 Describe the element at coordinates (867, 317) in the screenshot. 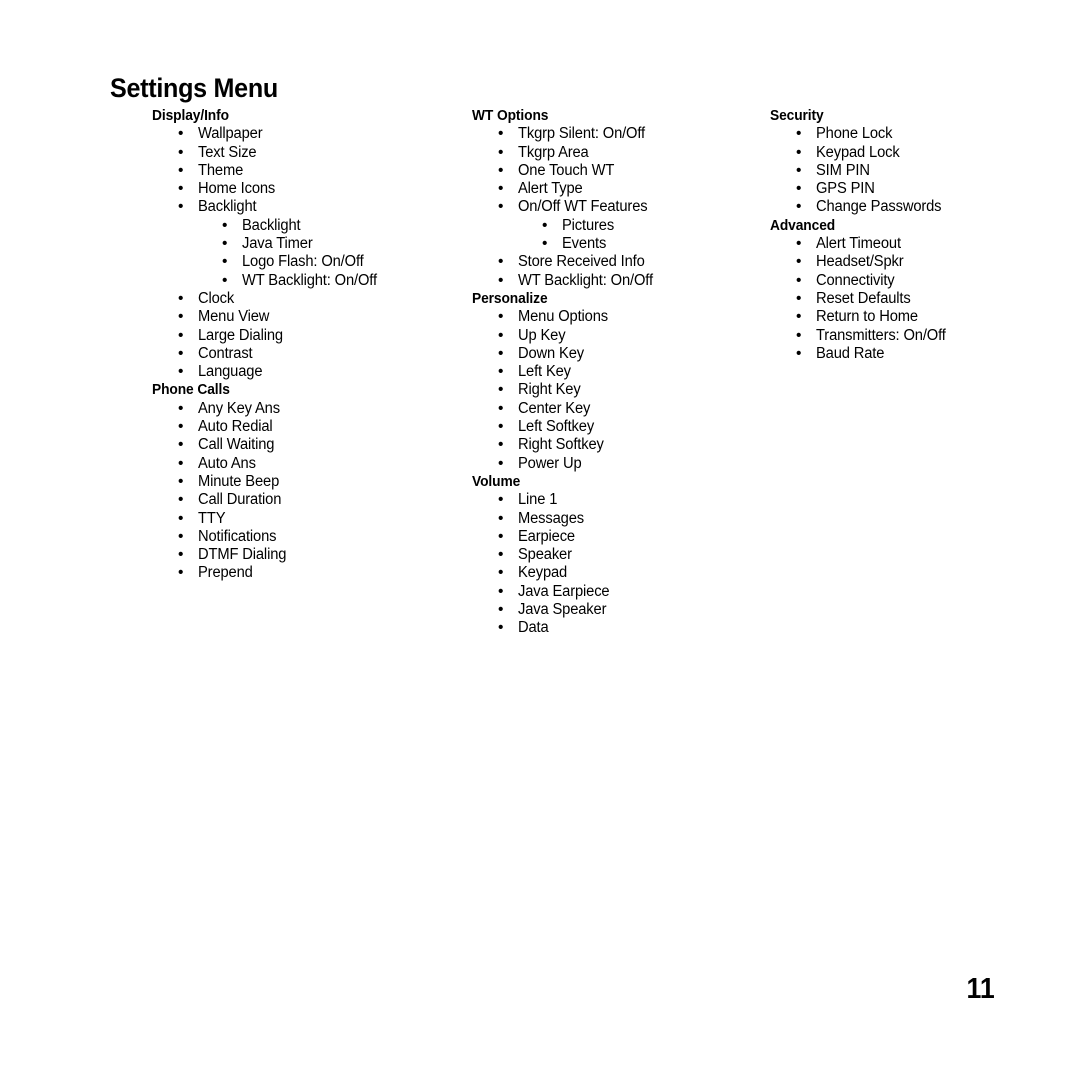

I see `menu-item-label: Return to Home` at that location.